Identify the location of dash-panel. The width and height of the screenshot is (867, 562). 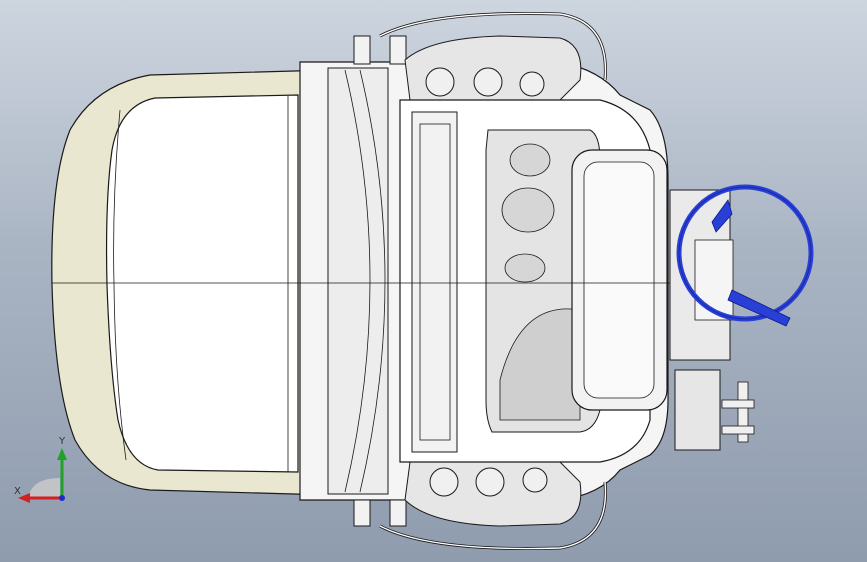
(358, 281).